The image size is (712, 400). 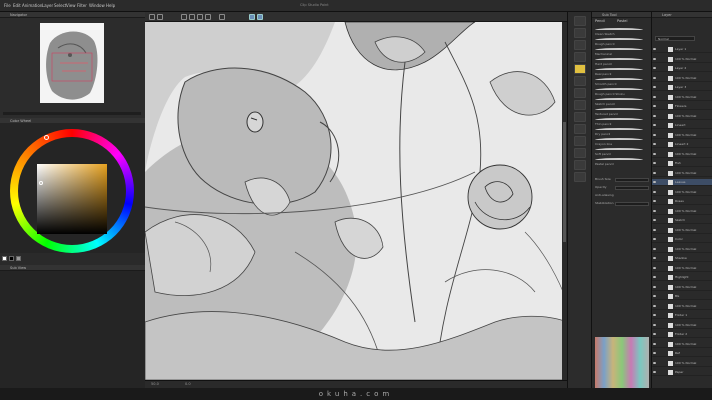 What do you see at coordinates (46, 137) in the screenshot?
I see `hue-cursor` at bounding box center [46, 137].